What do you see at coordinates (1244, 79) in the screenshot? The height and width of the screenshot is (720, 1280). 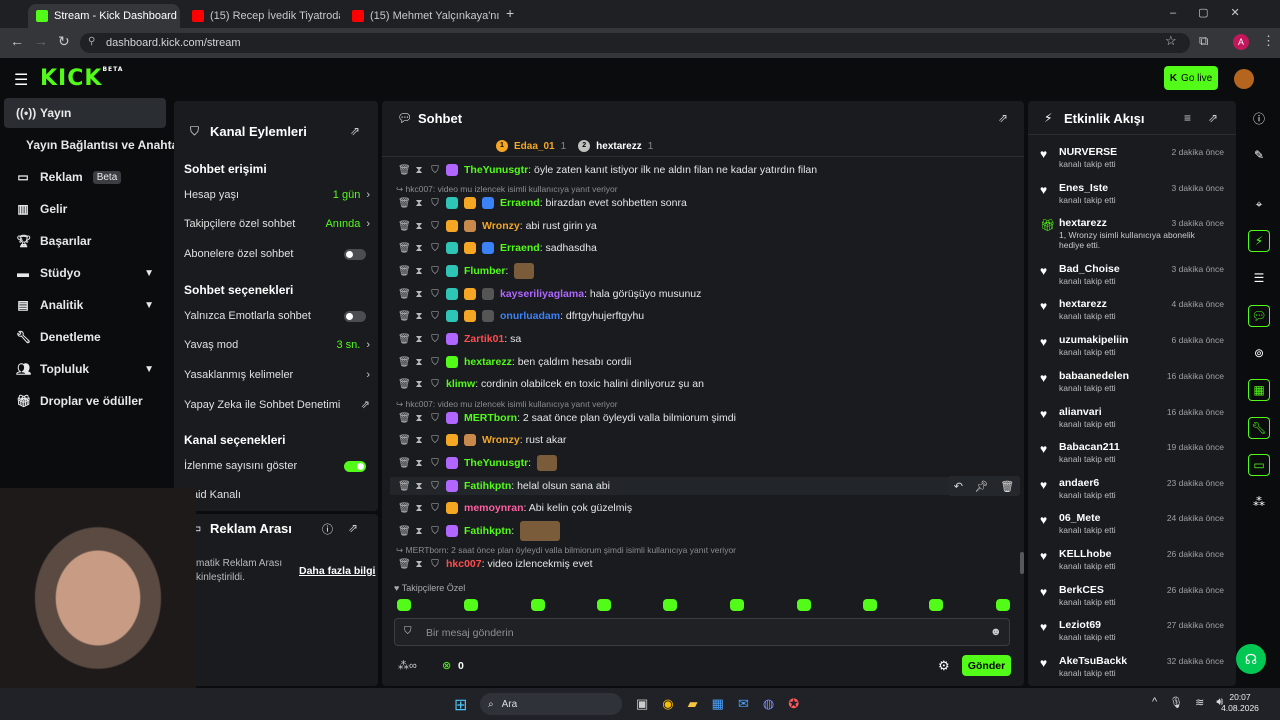 I see `user-avatar` at bounding box center [1244, 79].